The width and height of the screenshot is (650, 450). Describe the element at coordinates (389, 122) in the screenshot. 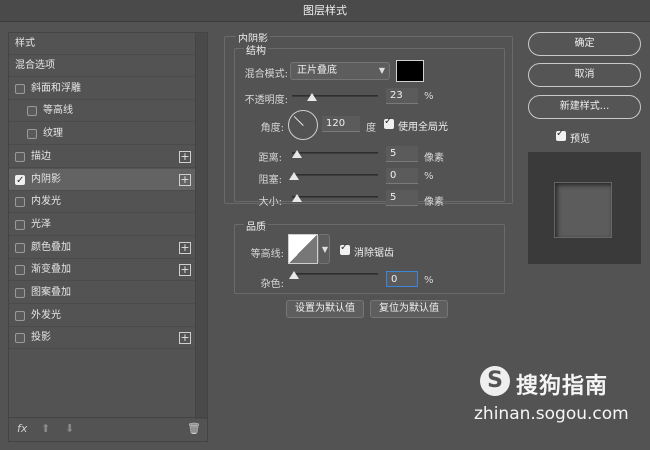

I see `global-light-checkbox` at that location.